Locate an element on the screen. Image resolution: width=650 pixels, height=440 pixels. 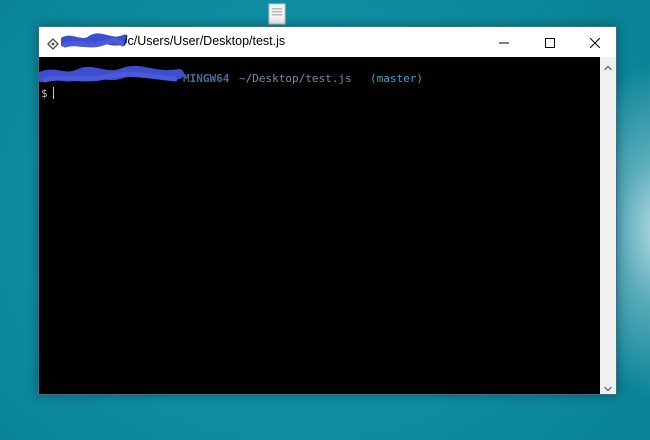
maximize-icon is located at coordinates (550, 42).